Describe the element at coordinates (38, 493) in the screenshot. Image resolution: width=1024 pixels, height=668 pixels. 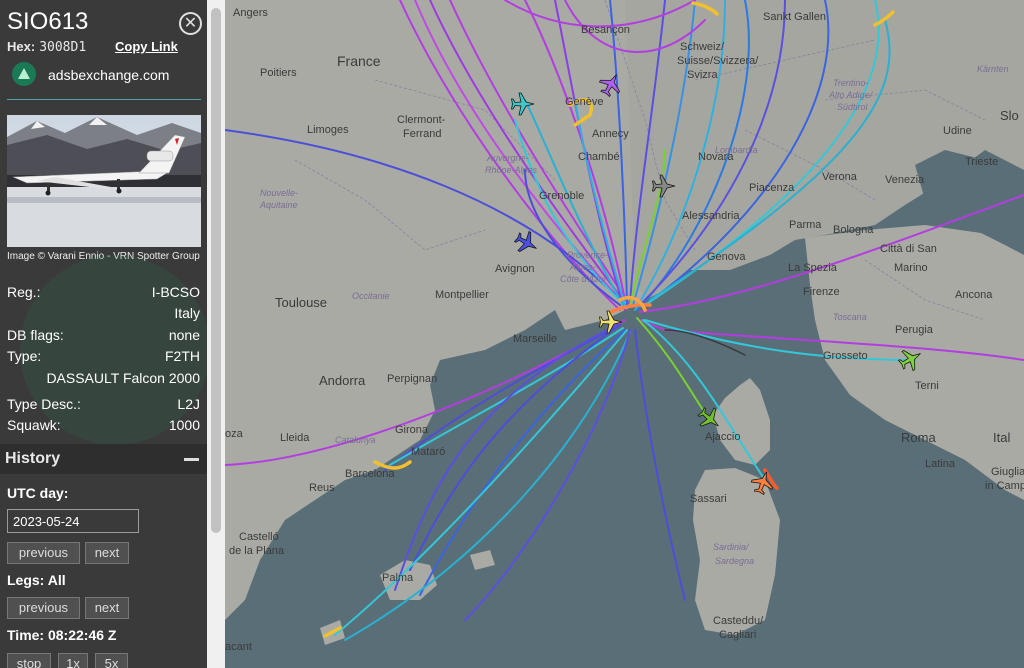
I see `utc-day-label: UTC day:` at that location.